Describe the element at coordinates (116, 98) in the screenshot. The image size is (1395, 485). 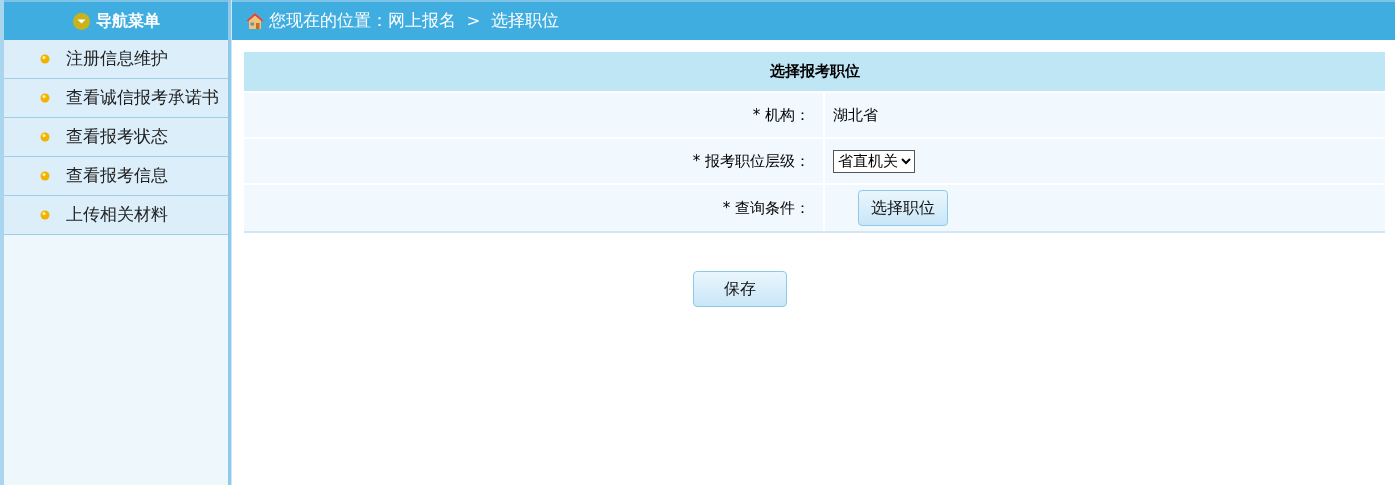
I see `sidebar-item: 查看诚信报考承诺书` at that location.